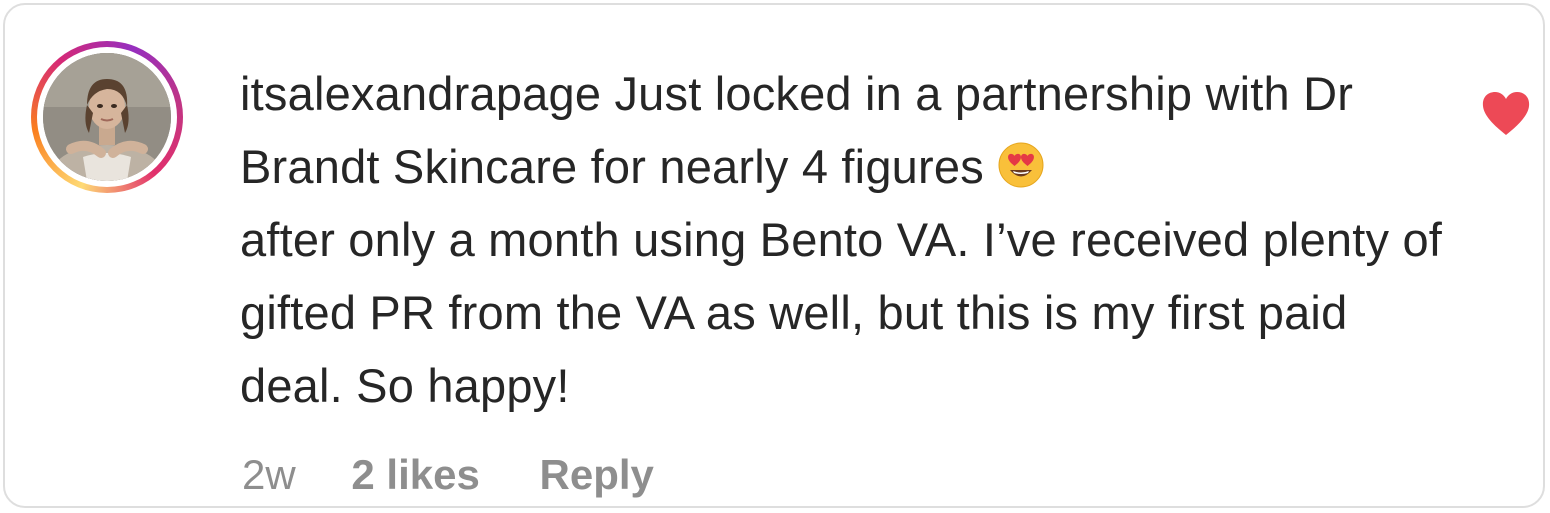  Describe the element at coordinates (1021, 165) in the screenshot. I see `heart-eyes-emoji` at that location.